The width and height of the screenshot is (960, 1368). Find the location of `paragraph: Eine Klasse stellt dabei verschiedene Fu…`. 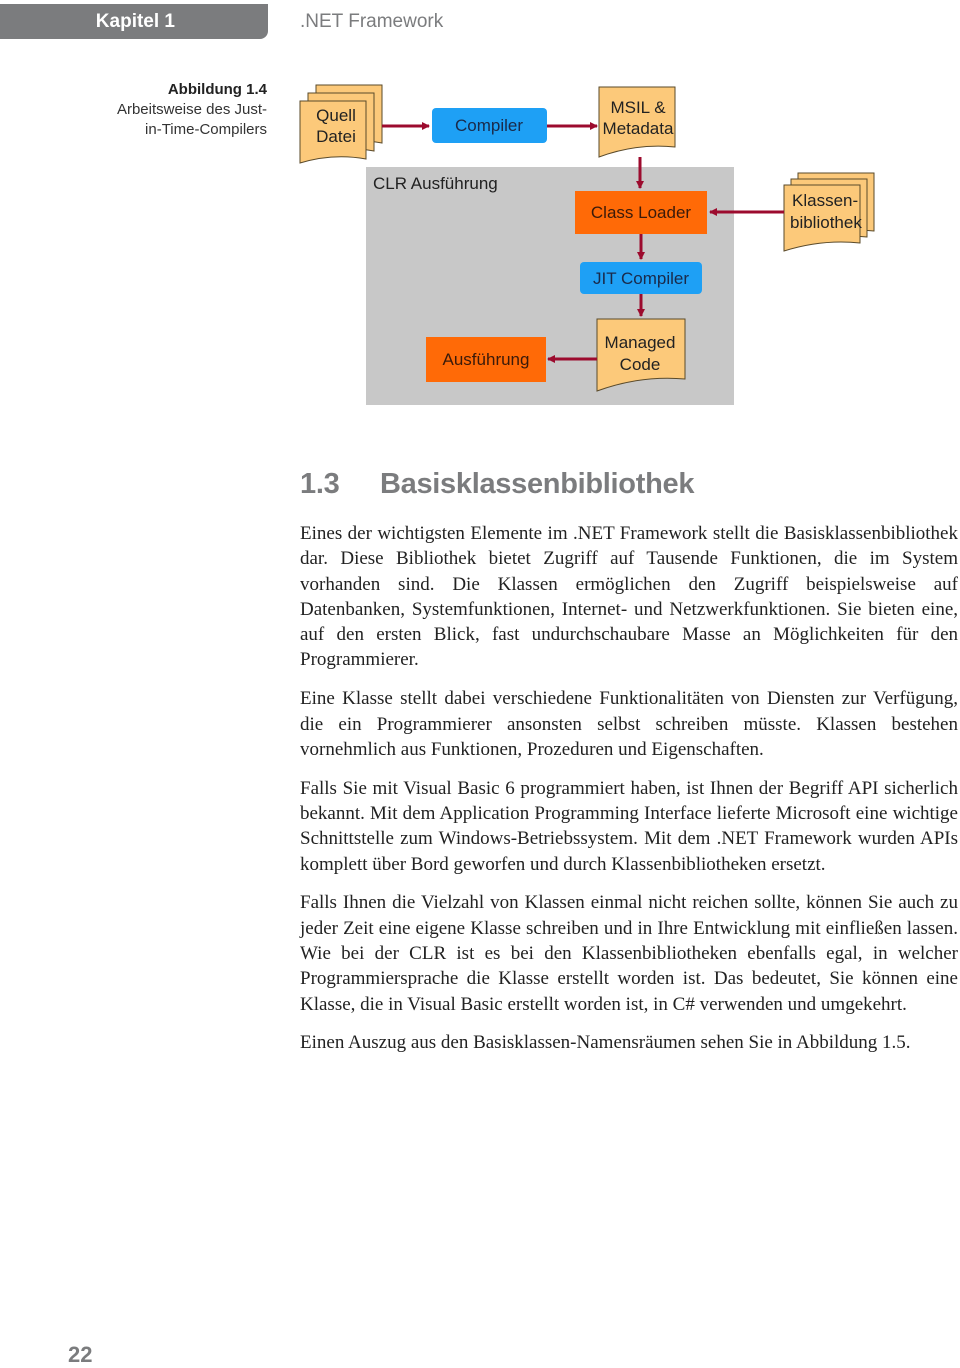

paragraph: Eine Klasse stellt dabei verschiedene Fu… is located at coordinates (629, 724).